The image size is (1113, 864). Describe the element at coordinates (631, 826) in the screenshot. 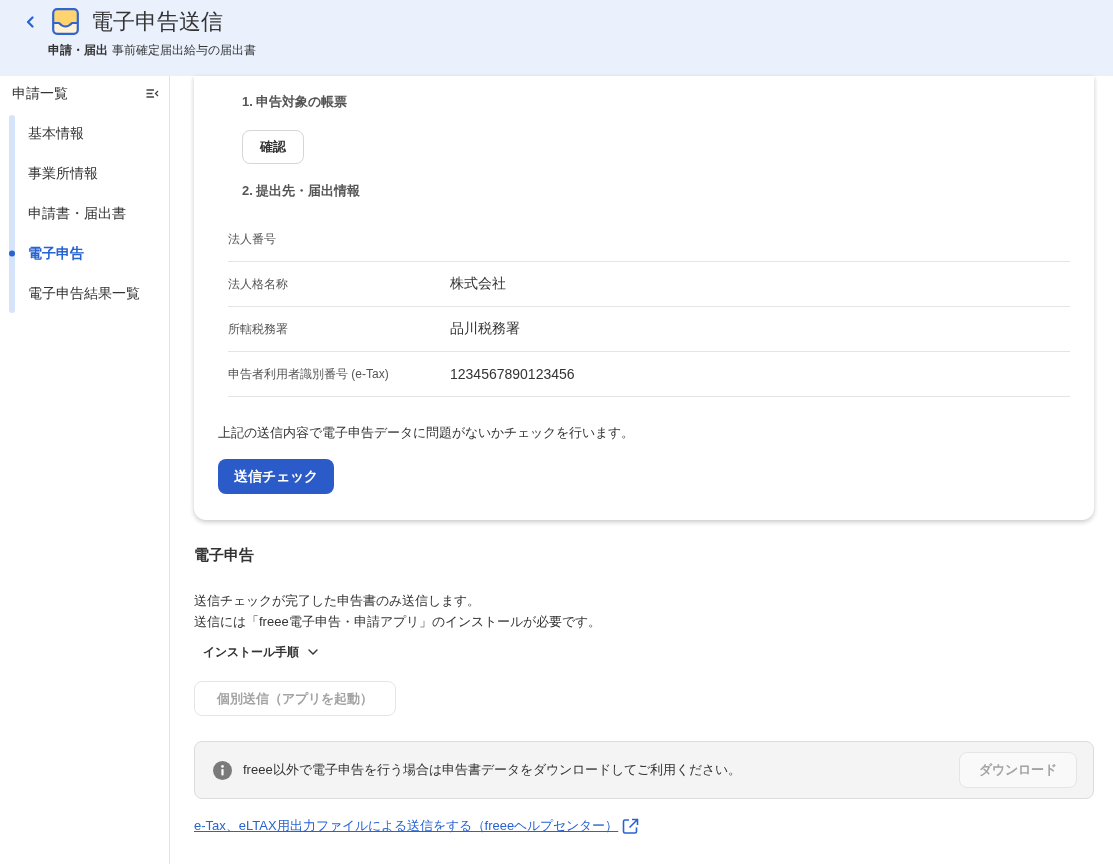

I see `external-link-icon` at that location.